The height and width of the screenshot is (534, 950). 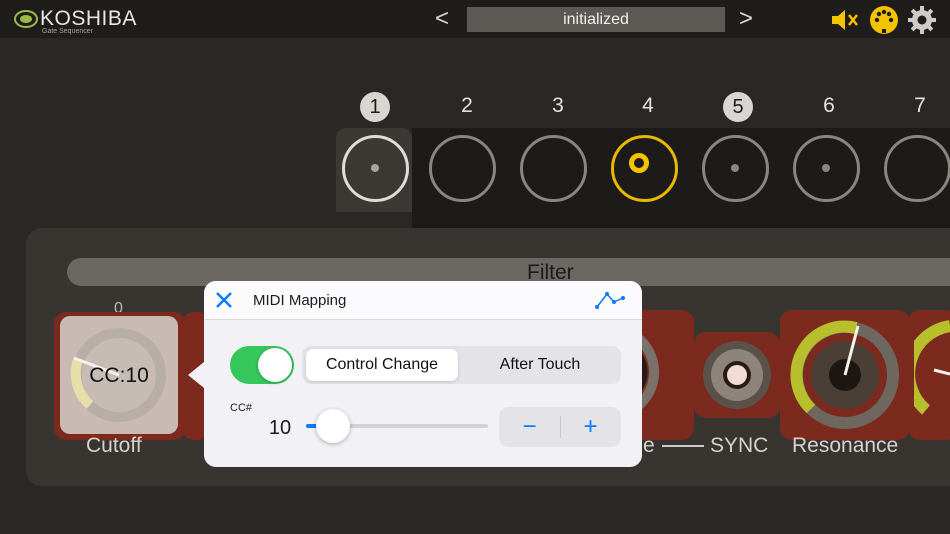 I want to click on cutoff-cc-mapping: CC:10, so click(x=119, y=375).